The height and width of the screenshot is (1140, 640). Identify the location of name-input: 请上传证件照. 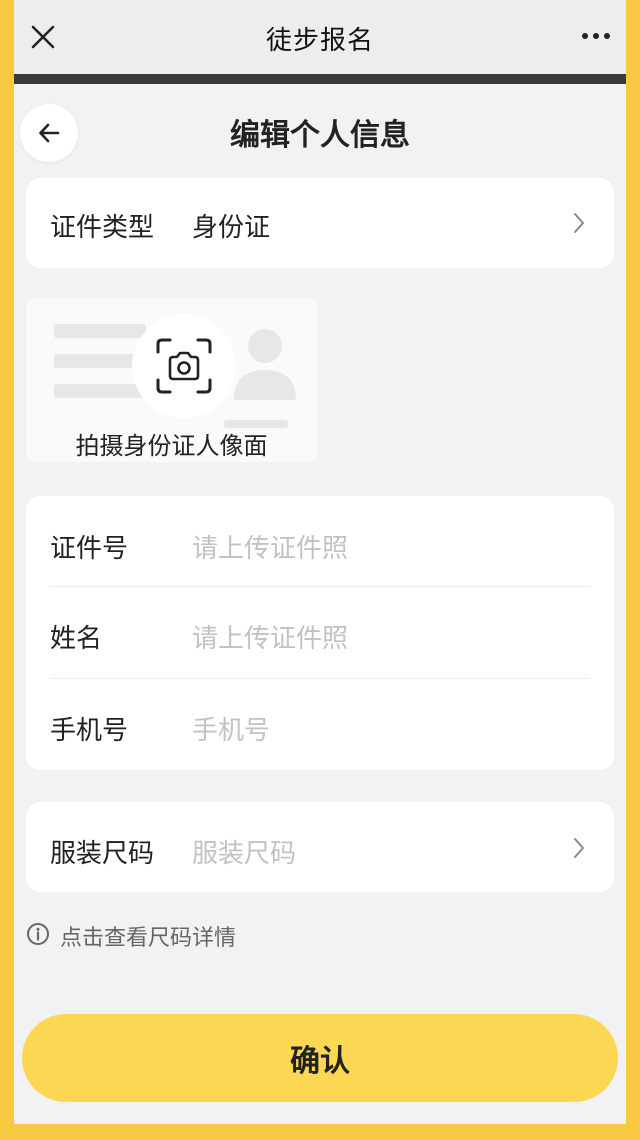
(270, 636).